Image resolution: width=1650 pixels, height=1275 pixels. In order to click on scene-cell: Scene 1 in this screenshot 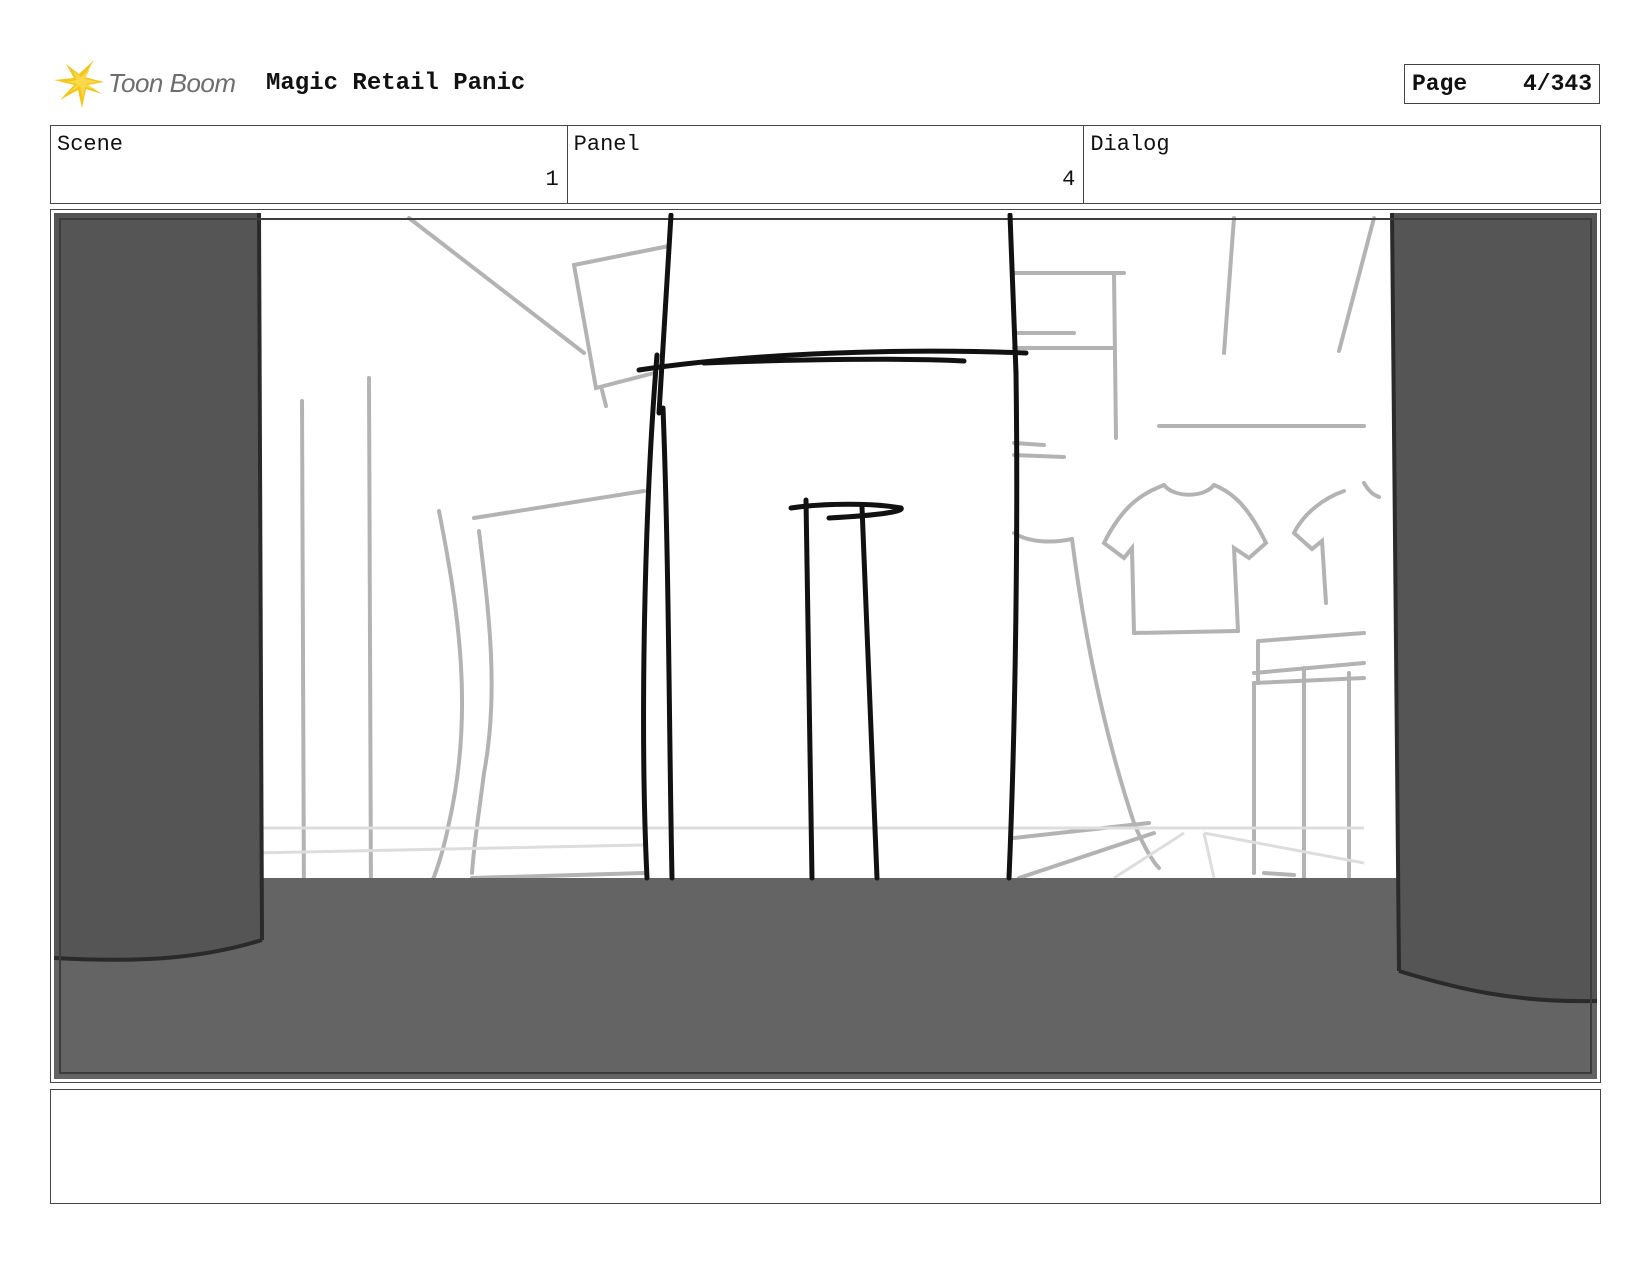, I will do `click(309, 164)`.